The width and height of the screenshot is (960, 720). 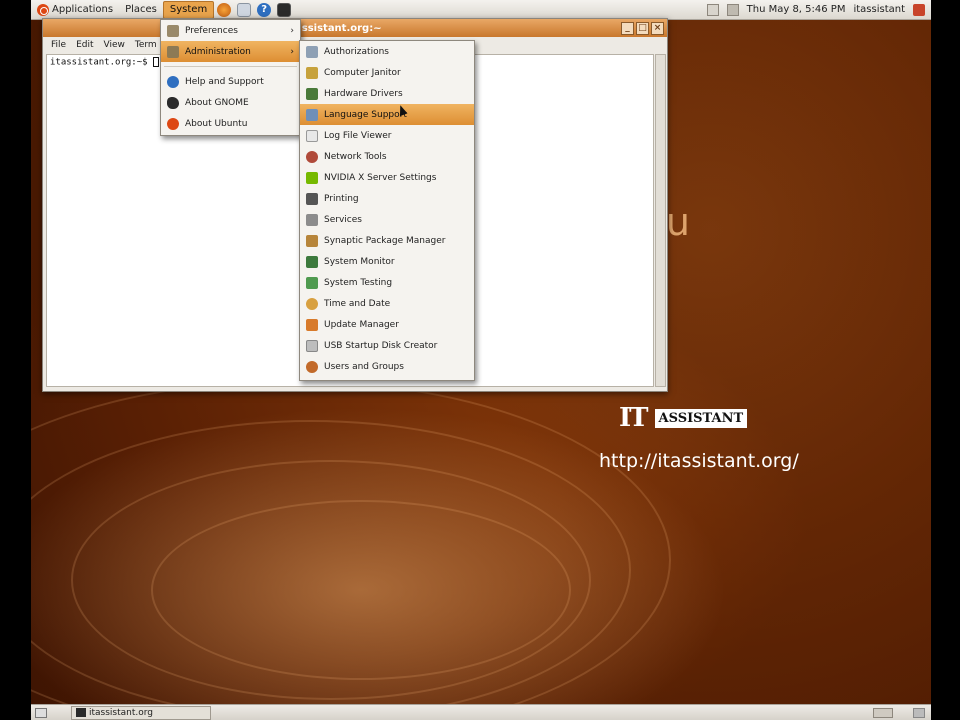 What do you see at coordinates (343, 219) in the screenshot?
I see `menu-item-label: Services` at bounding box center [343, 219].